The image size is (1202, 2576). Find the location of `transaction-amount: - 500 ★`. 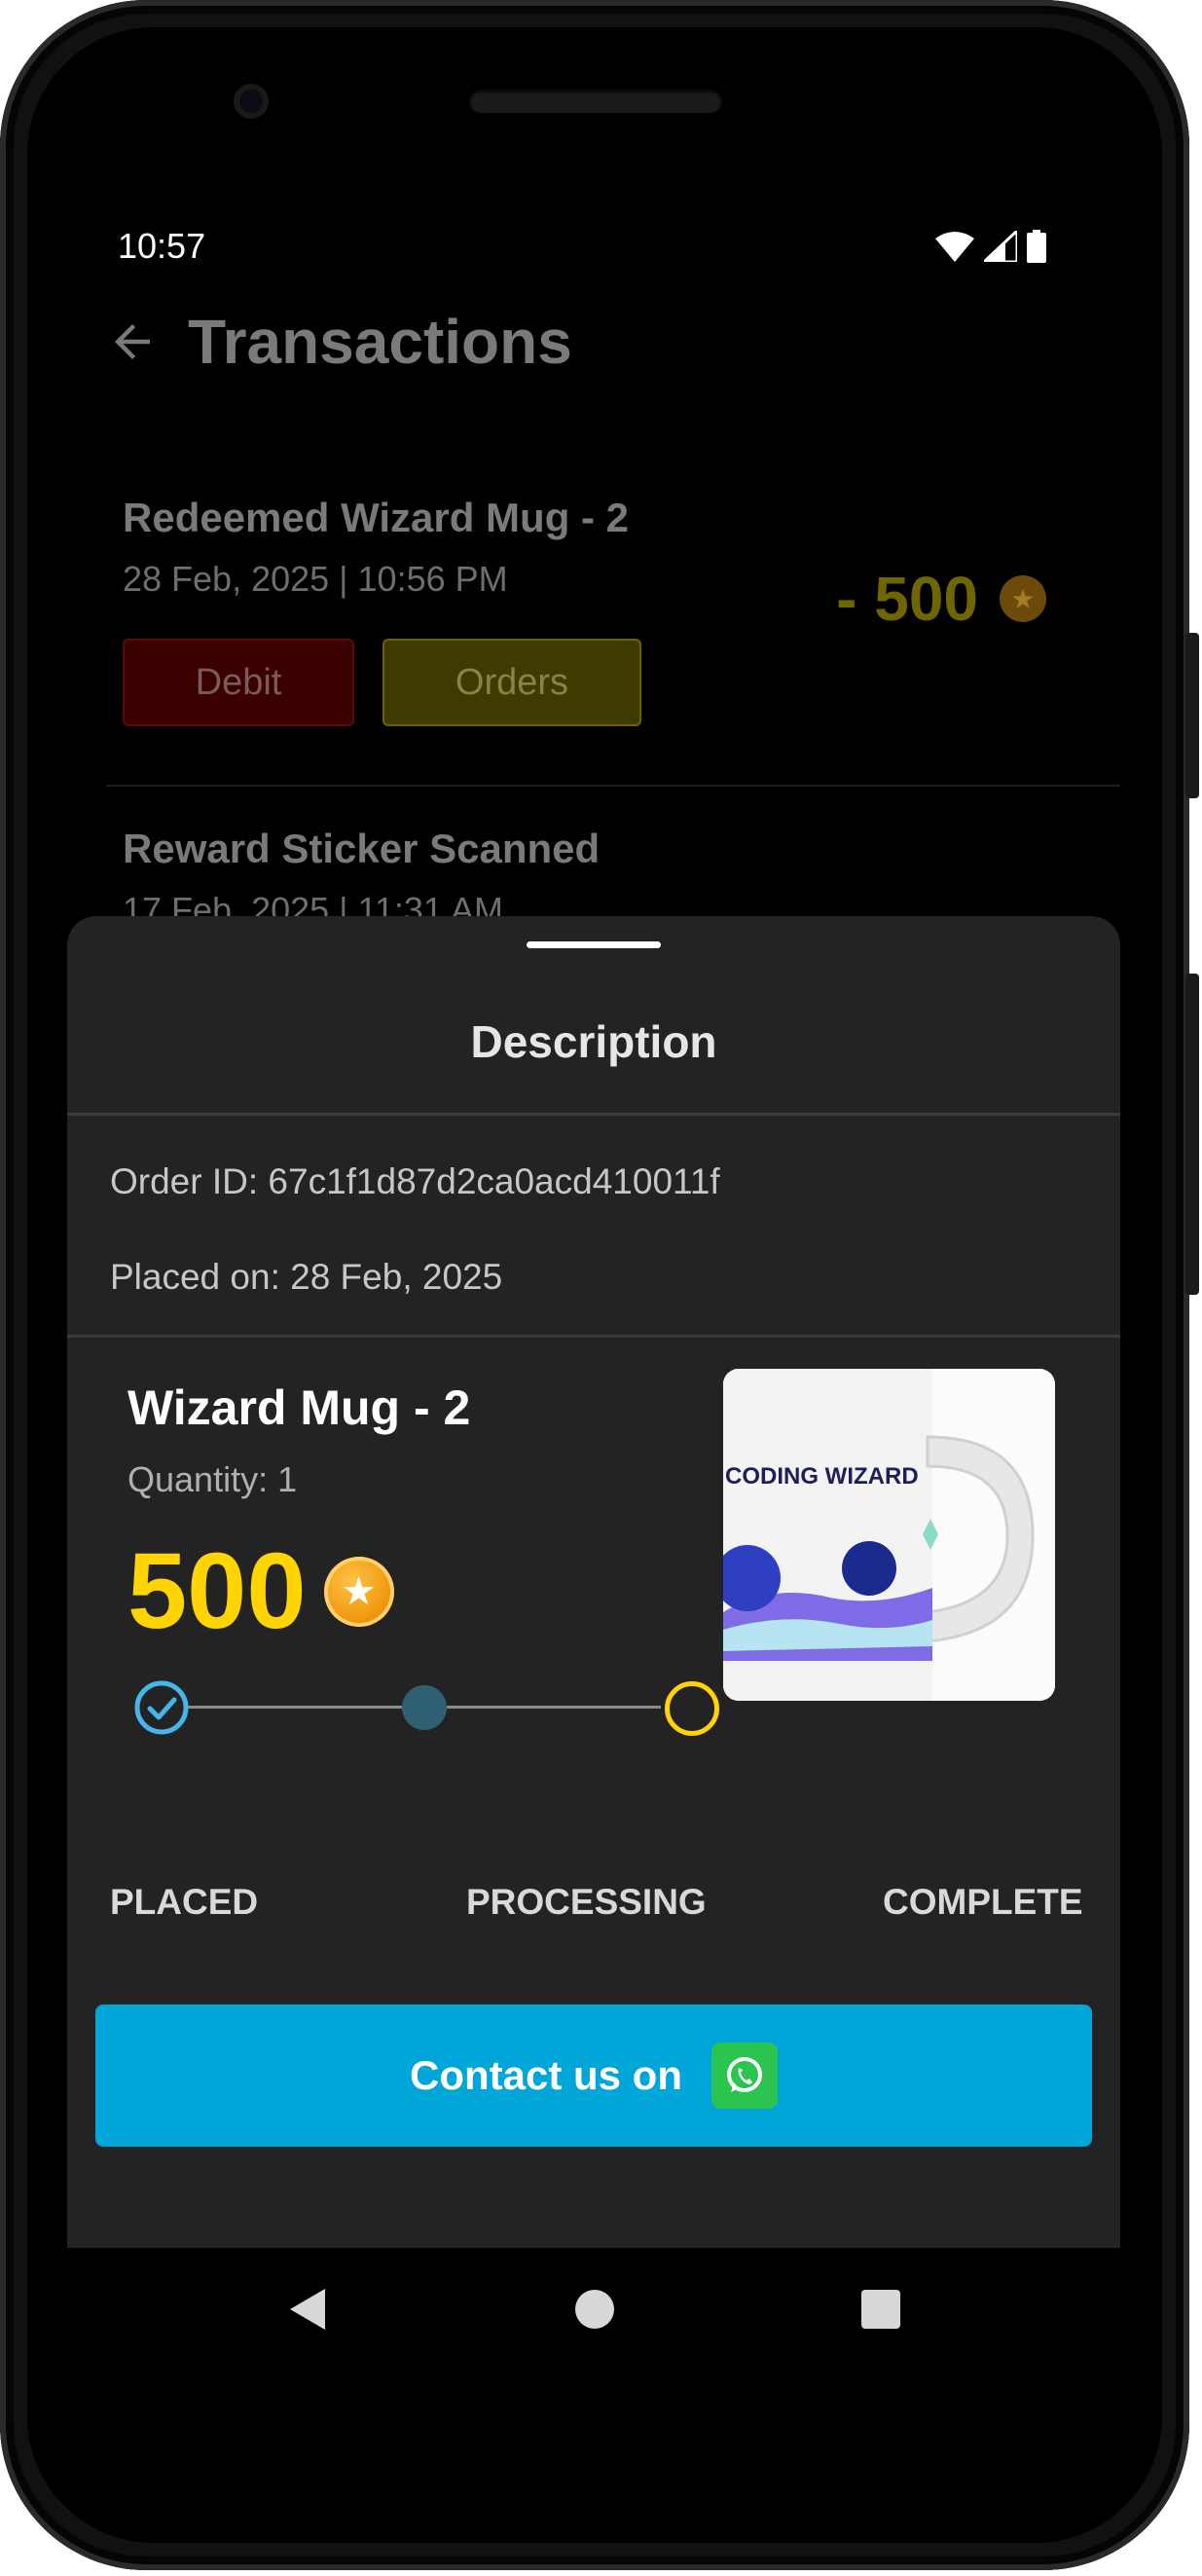

transaction-amount: - 500 ★ is located at coordinates (941, 599).